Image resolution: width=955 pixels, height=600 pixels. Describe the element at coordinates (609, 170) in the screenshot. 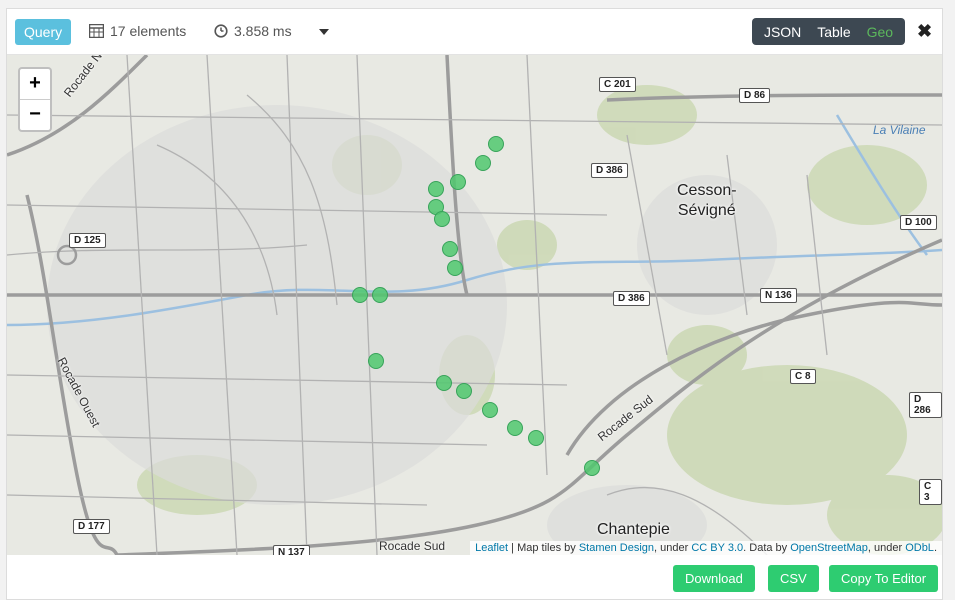

I see `road-label-d386: D 386` at that location.